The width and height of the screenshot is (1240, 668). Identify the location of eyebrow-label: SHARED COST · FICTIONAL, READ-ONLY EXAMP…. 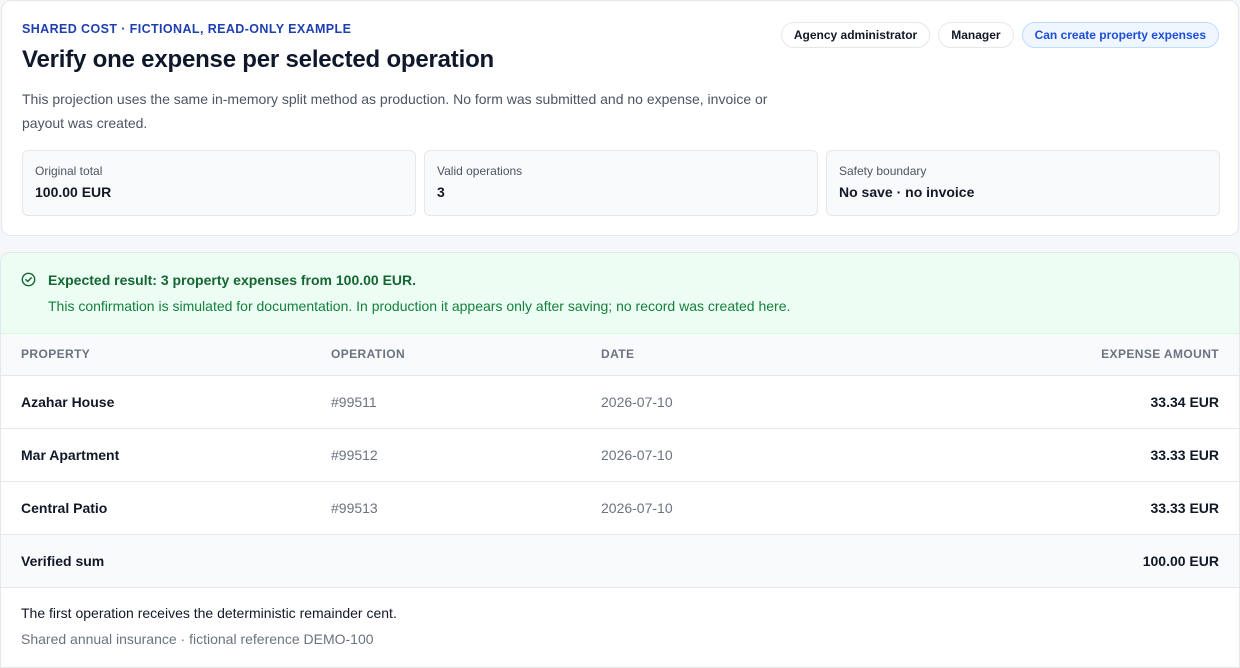
(187, 29).